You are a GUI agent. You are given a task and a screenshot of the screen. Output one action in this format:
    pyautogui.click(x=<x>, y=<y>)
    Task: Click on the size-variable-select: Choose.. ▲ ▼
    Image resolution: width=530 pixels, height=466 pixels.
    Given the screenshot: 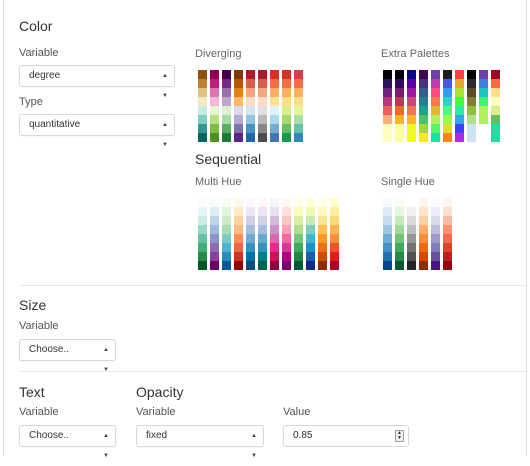 What is the action you would take?
    pyautogui.click(x=67, y=356)
    